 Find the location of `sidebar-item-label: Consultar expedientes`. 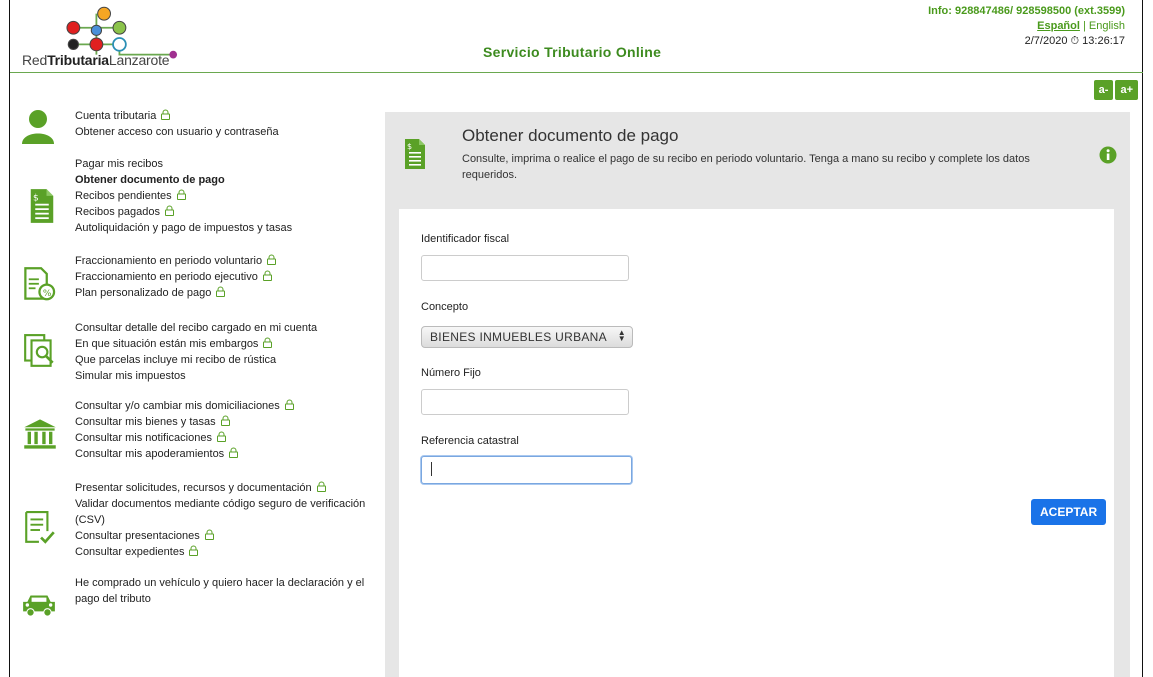

sidebar-item-label: Consultar expedientes is located at coordinates (130, 552).